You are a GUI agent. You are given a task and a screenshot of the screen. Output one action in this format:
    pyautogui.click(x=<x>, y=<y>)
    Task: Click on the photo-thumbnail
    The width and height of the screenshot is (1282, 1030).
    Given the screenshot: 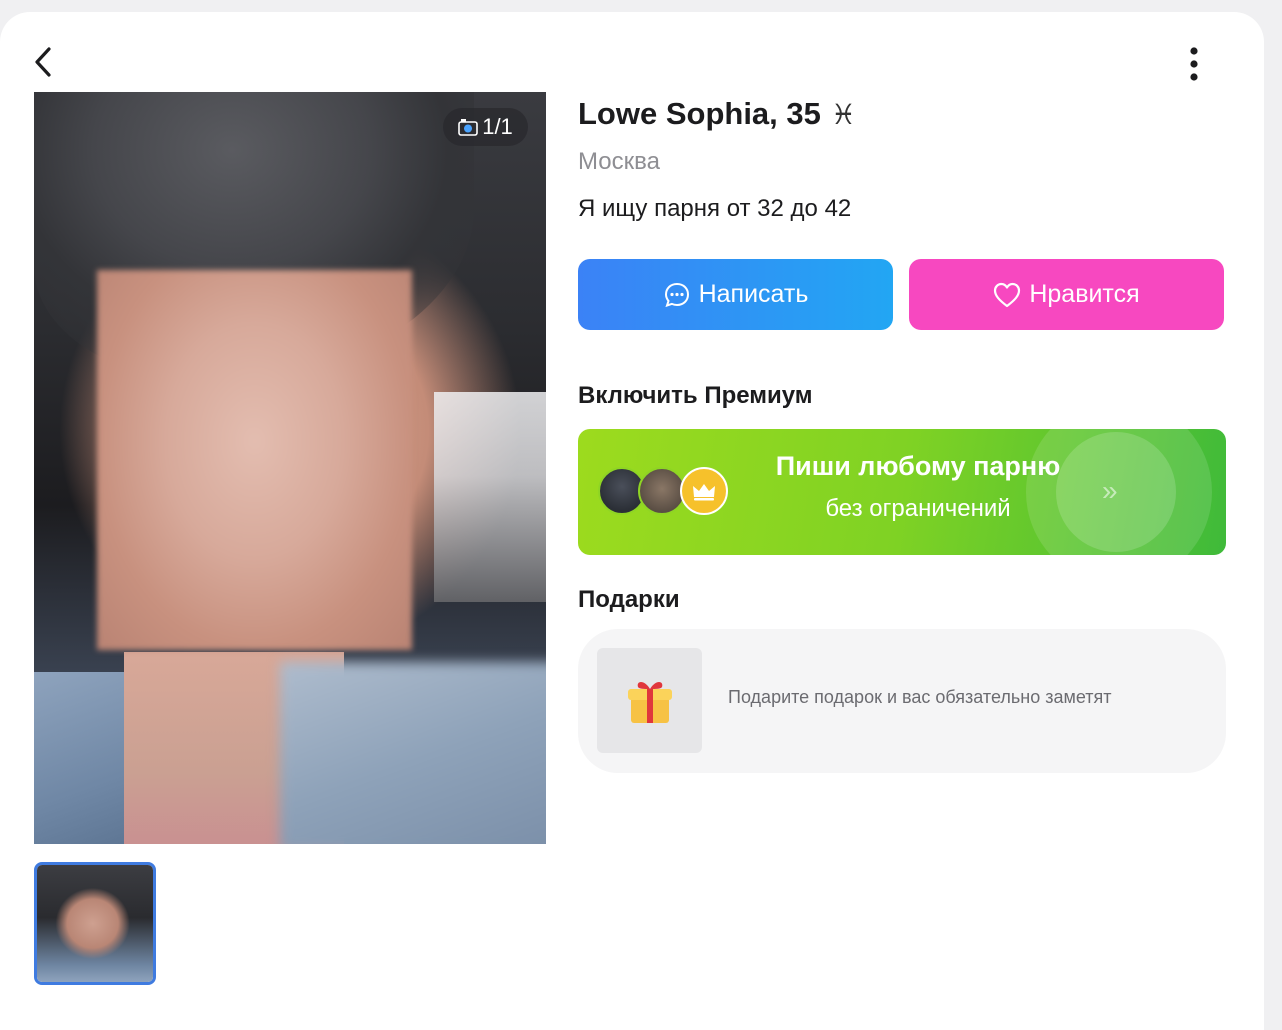 What is the action you would take?
    pyautogui.click(x=95, y=923)
    